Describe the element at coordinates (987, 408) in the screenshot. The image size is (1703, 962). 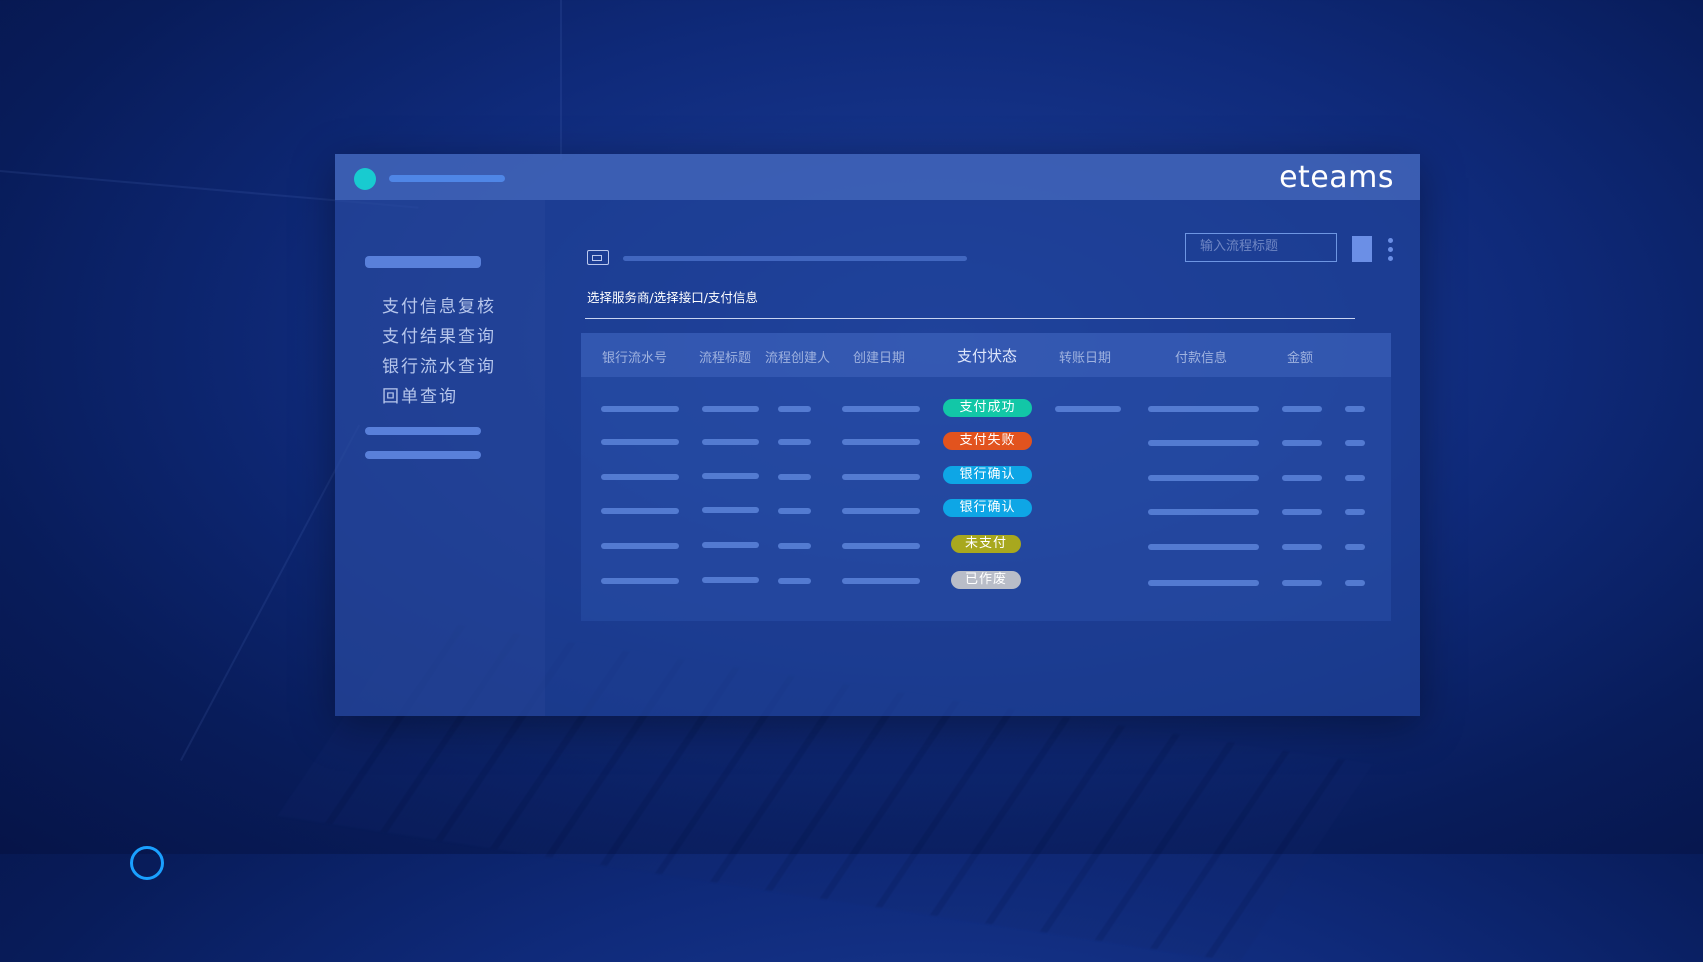
I see `status-badge: 支付成功` at that location.